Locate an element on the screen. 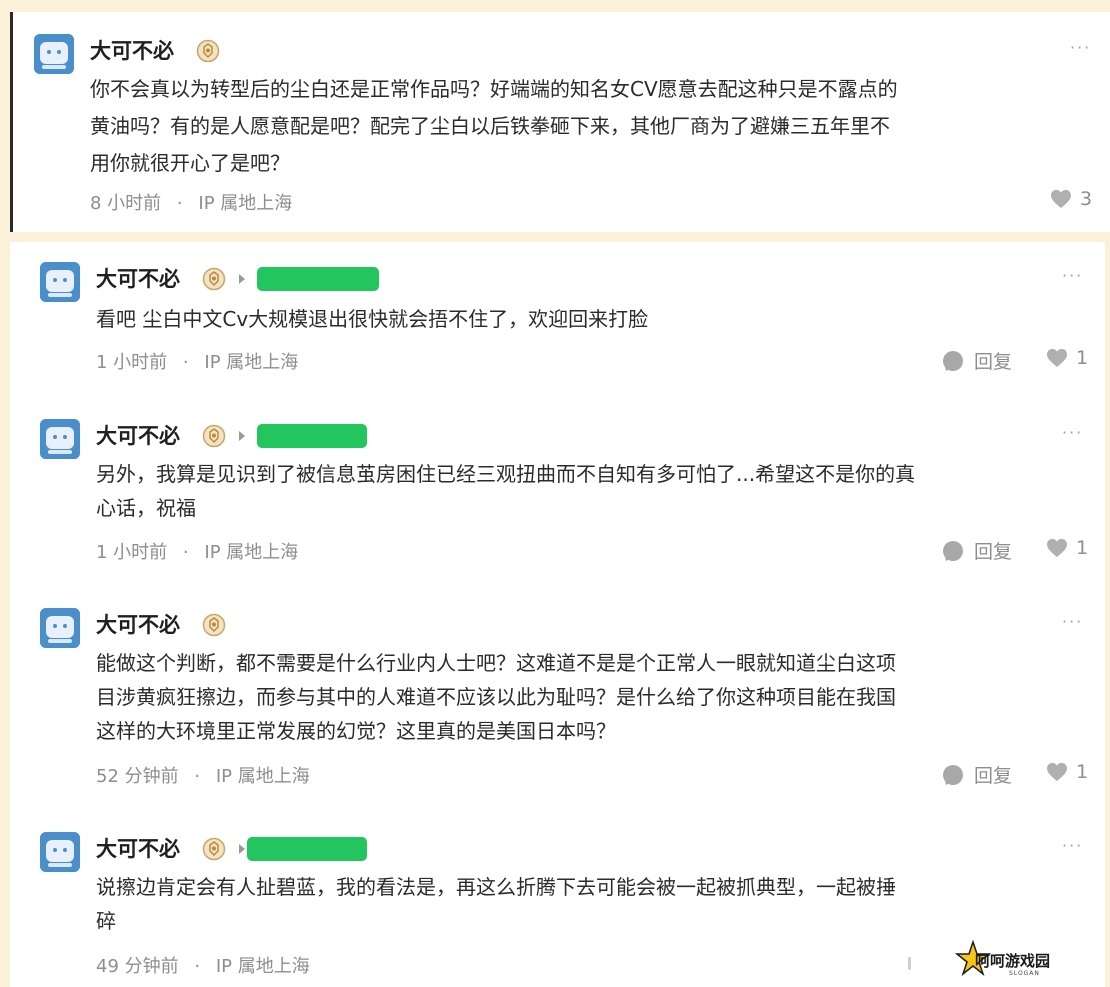 The height and width of the screenshot is (987, 1110). comment-meta: 52 分钟前 · IP 属地上海 is located at coordinates (203, 775).